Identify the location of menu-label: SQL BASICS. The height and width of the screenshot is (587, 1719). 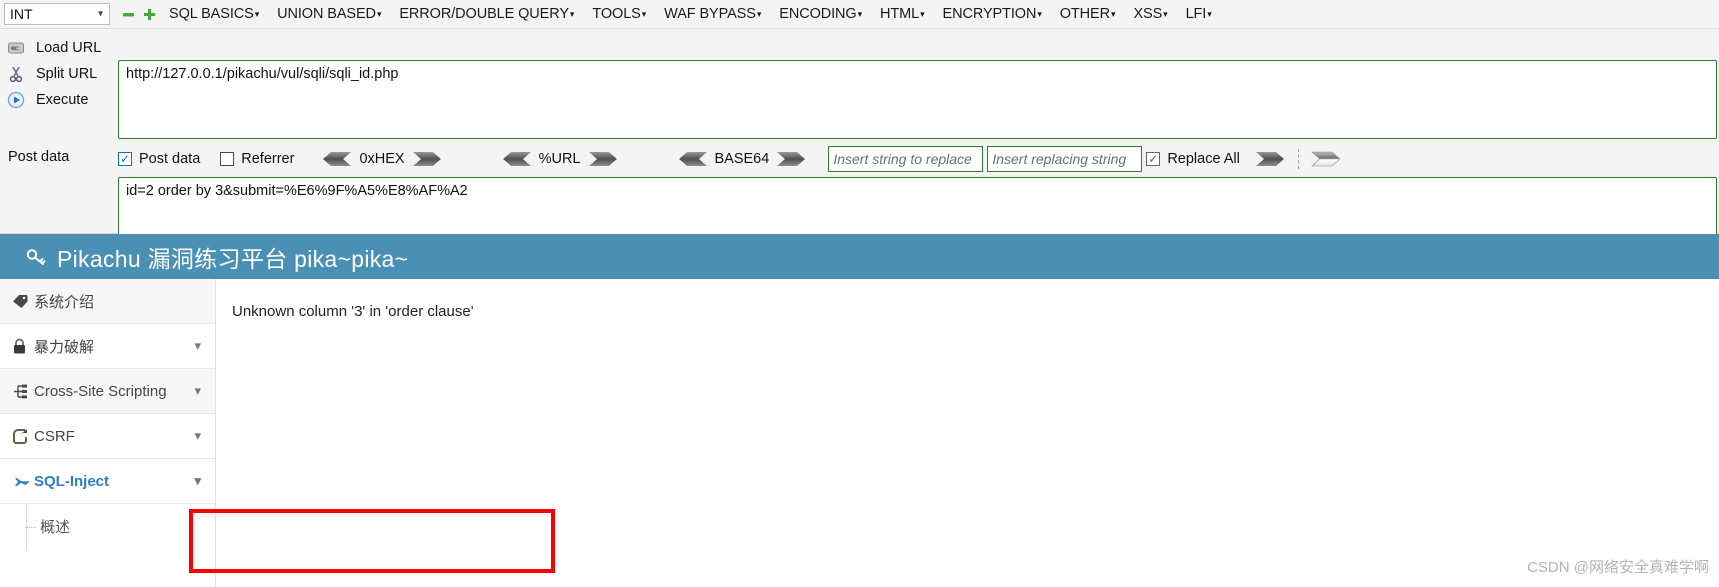
(211, 14).